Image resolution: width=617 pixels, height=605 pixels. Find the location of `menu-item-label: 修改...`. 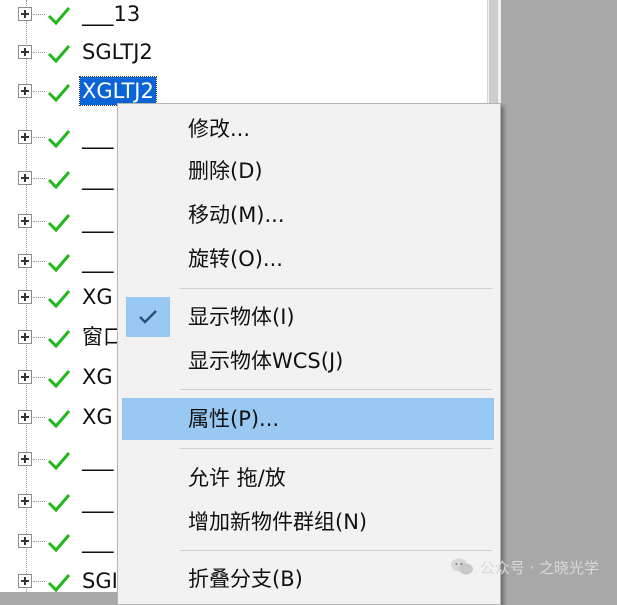

menu-item-label: 修改... is located at coordinates (219, 129).